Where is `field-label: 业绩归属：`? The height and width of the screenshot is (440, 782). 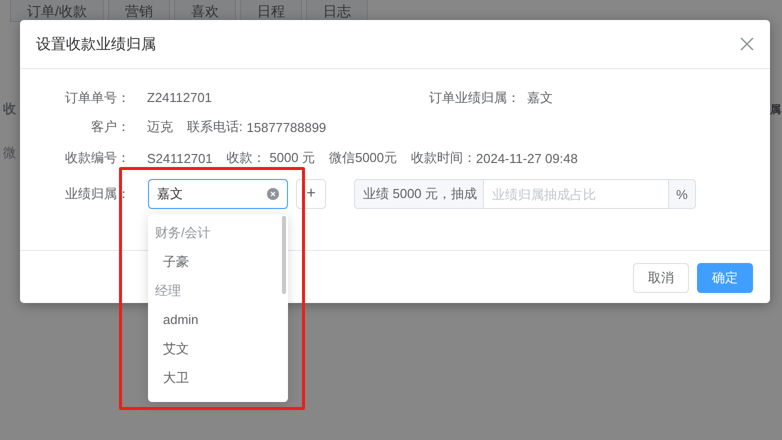 field-label: 业绩归属： is located at coordinates (97, 194).